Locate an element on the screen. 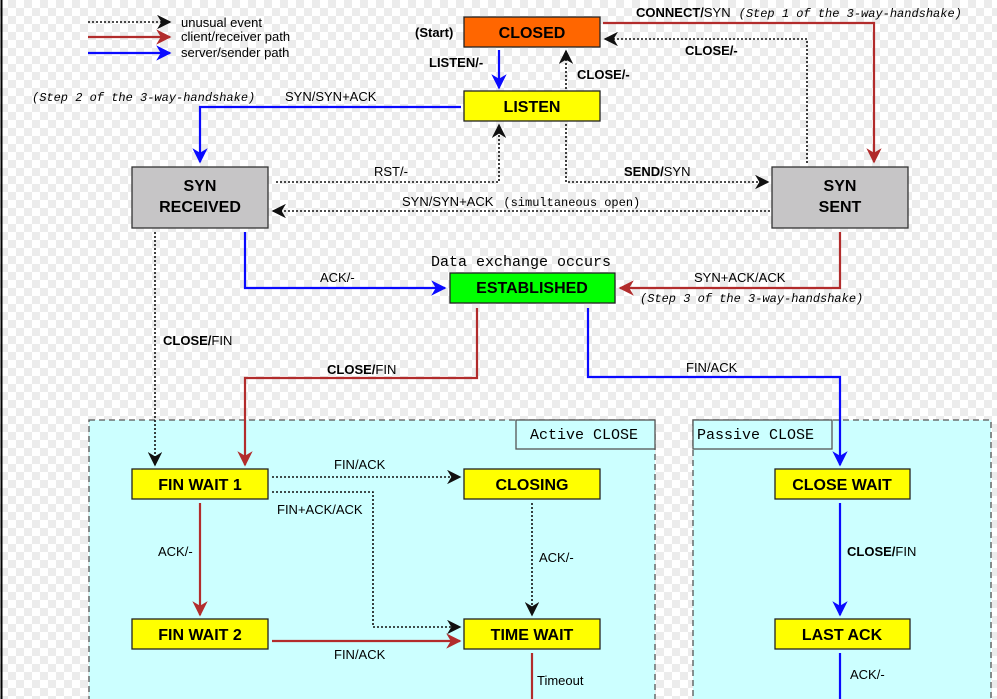 The height and width of the screenshot is (699, 997). start-label: (Start) is located at coordinates (434, 32).